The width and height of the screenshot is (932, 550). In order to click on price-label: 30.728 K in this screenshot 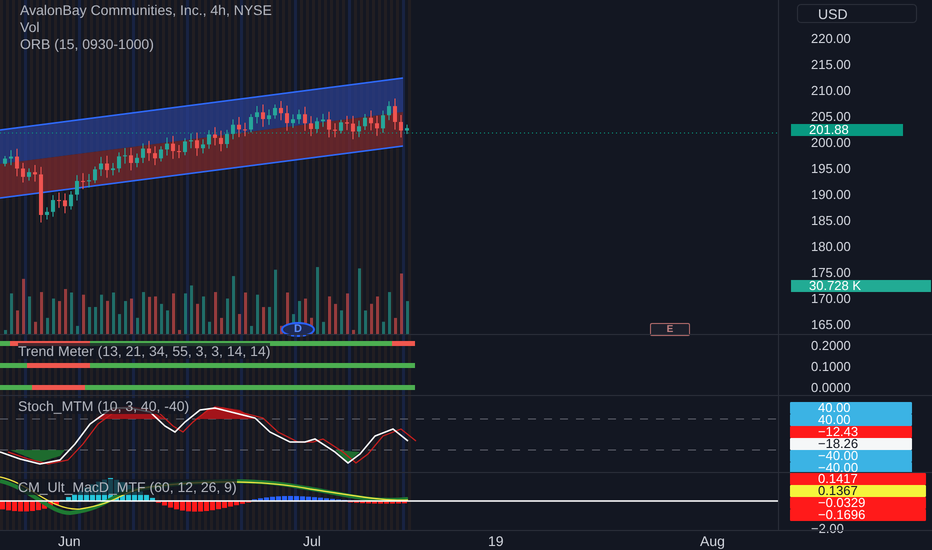, I will do `click(861, 286)`.